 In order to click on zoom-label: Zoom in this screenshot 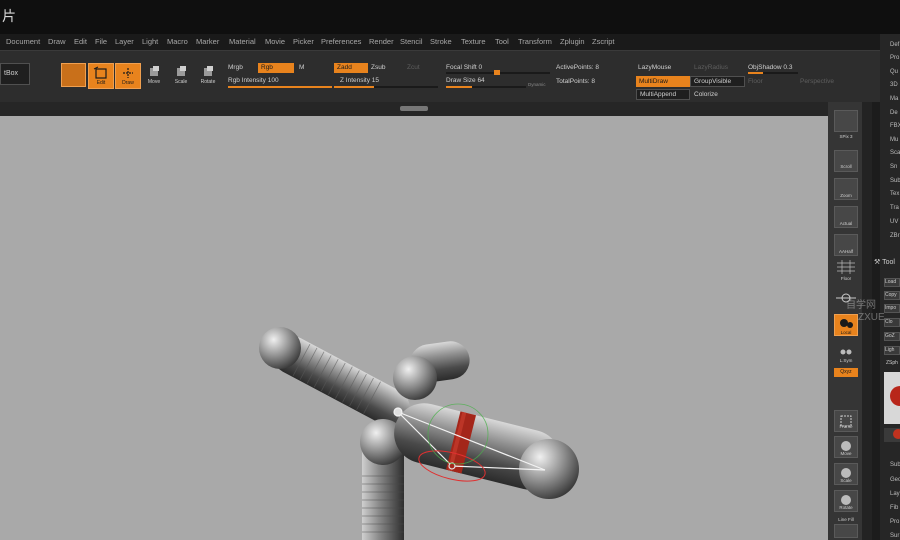, I will do `click(846, 195)`.